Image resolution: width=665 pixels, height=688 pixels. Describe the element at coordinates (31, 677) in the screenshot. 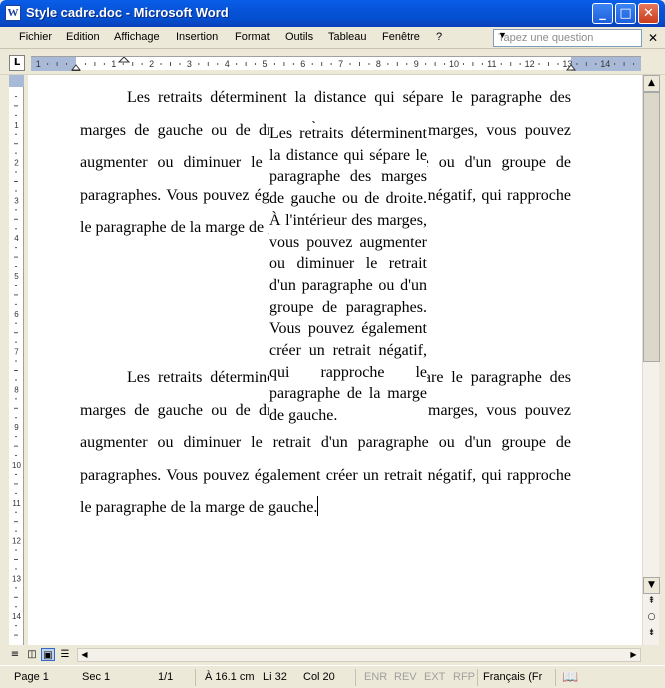

I see `status-page: Page 1` at that location.